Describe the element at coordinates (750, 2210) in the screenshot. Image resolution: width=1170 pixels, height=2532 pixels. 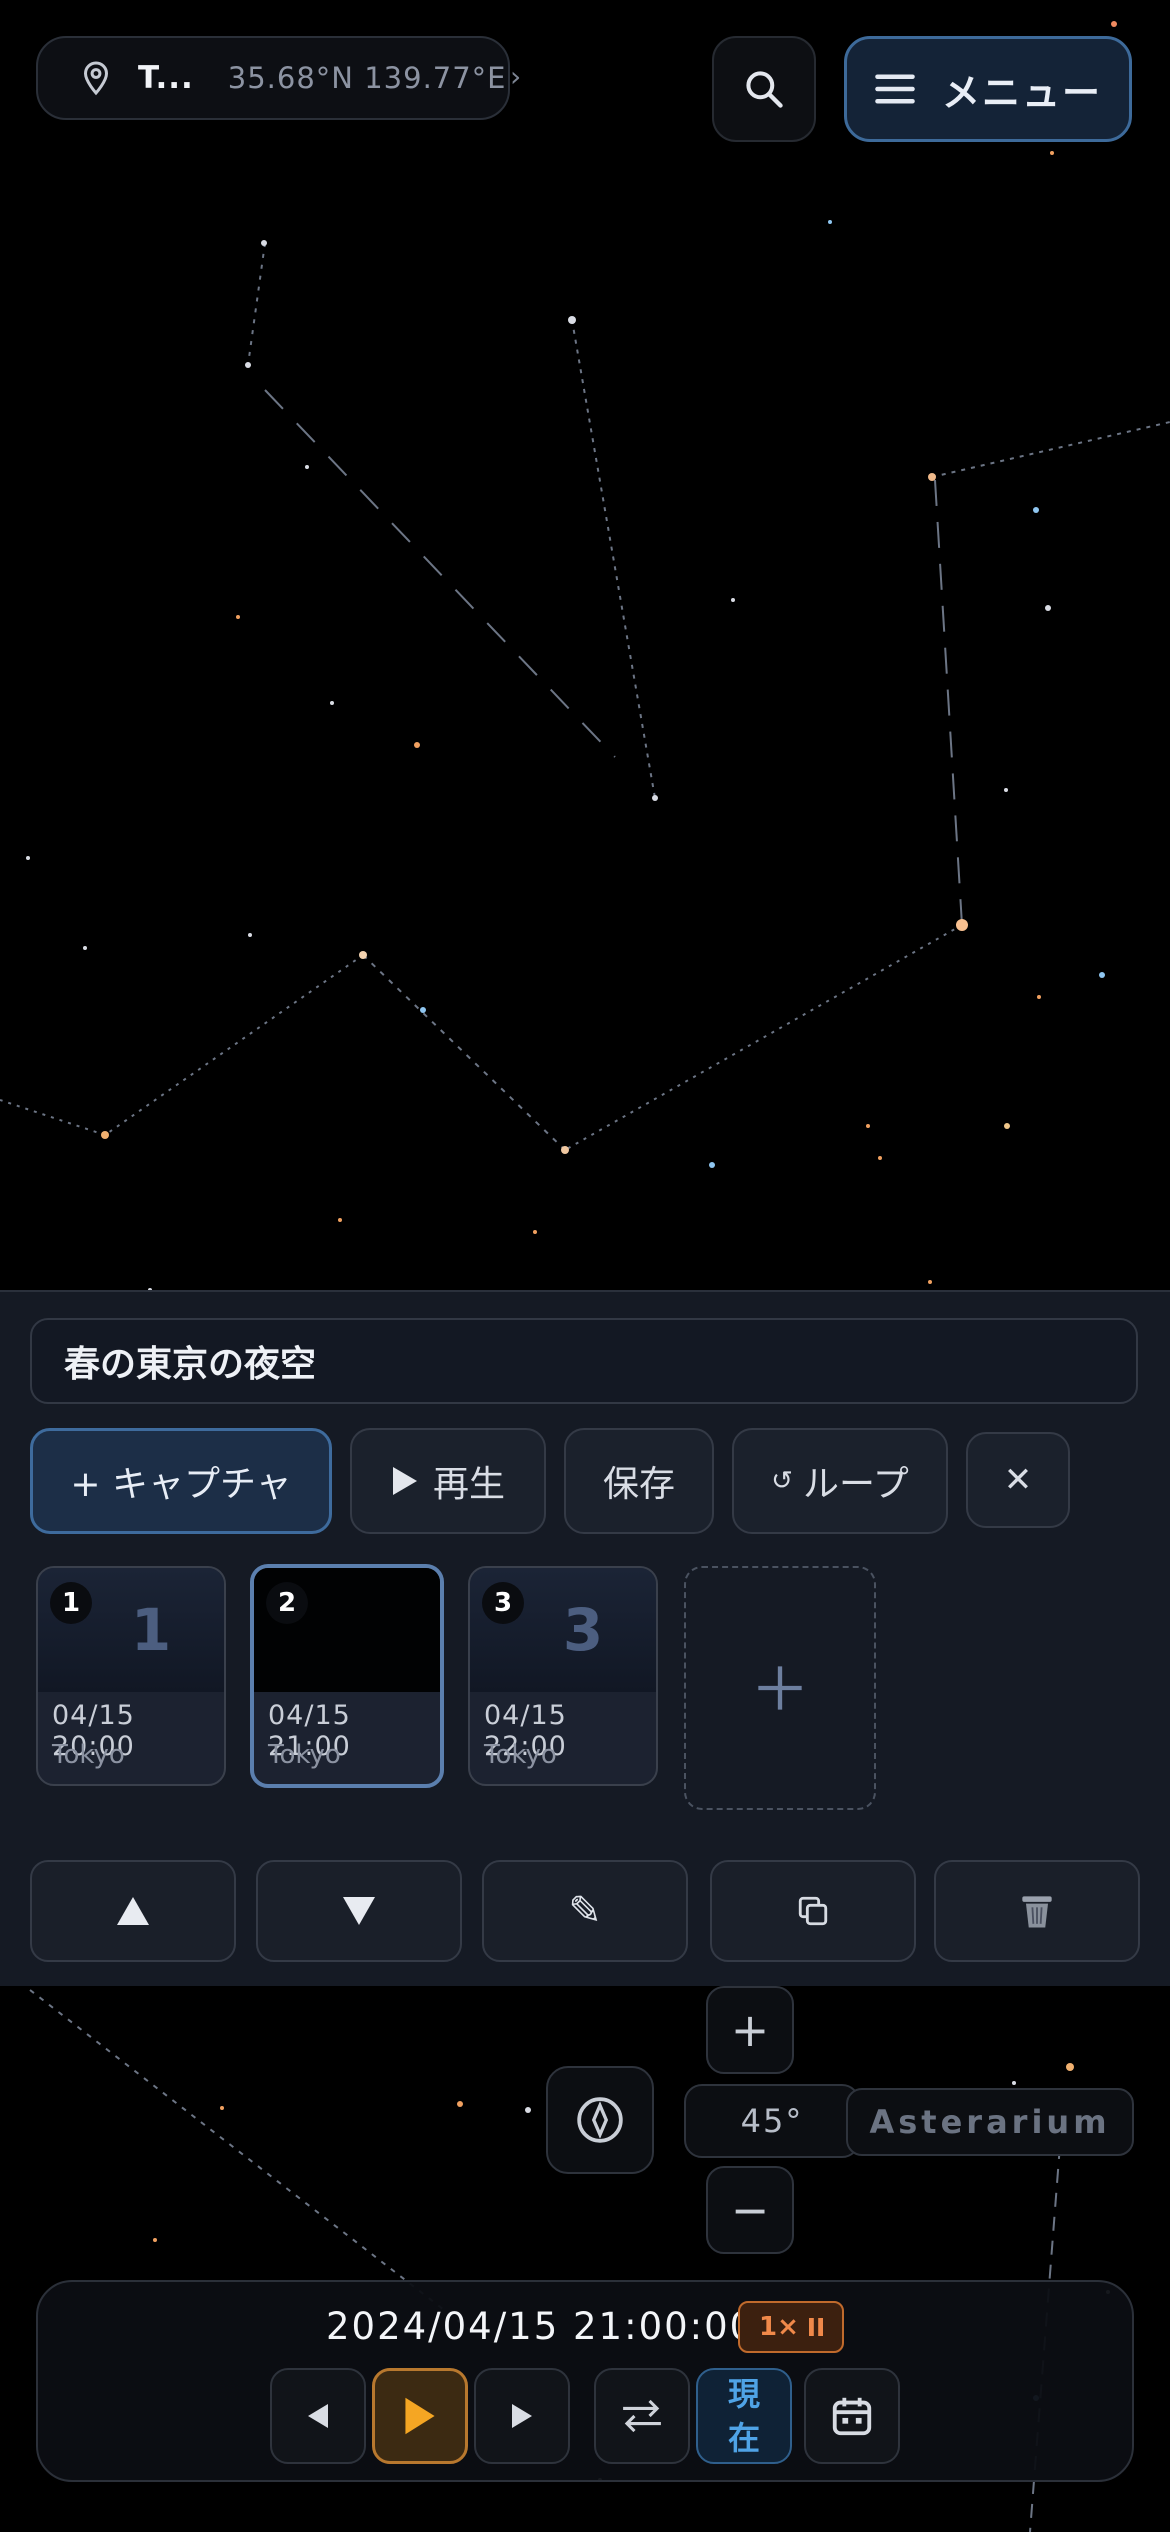
I see `zoom-out-button: −` at that location.